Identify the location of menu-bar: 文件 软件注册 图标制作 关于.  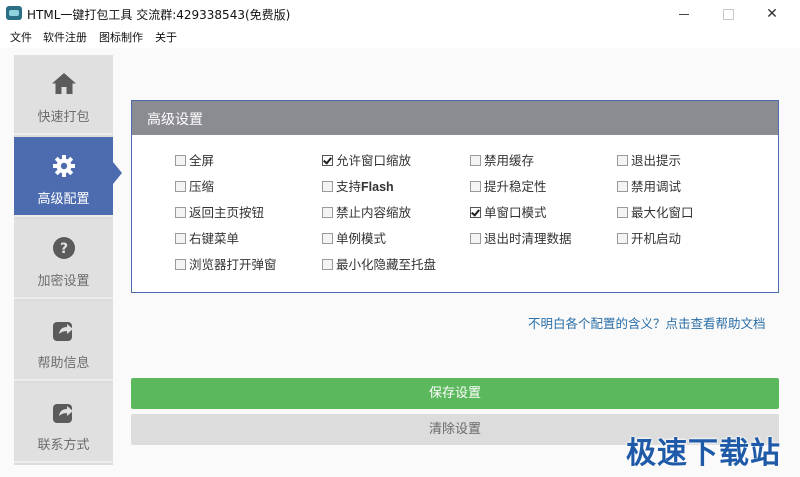
(400, 38).